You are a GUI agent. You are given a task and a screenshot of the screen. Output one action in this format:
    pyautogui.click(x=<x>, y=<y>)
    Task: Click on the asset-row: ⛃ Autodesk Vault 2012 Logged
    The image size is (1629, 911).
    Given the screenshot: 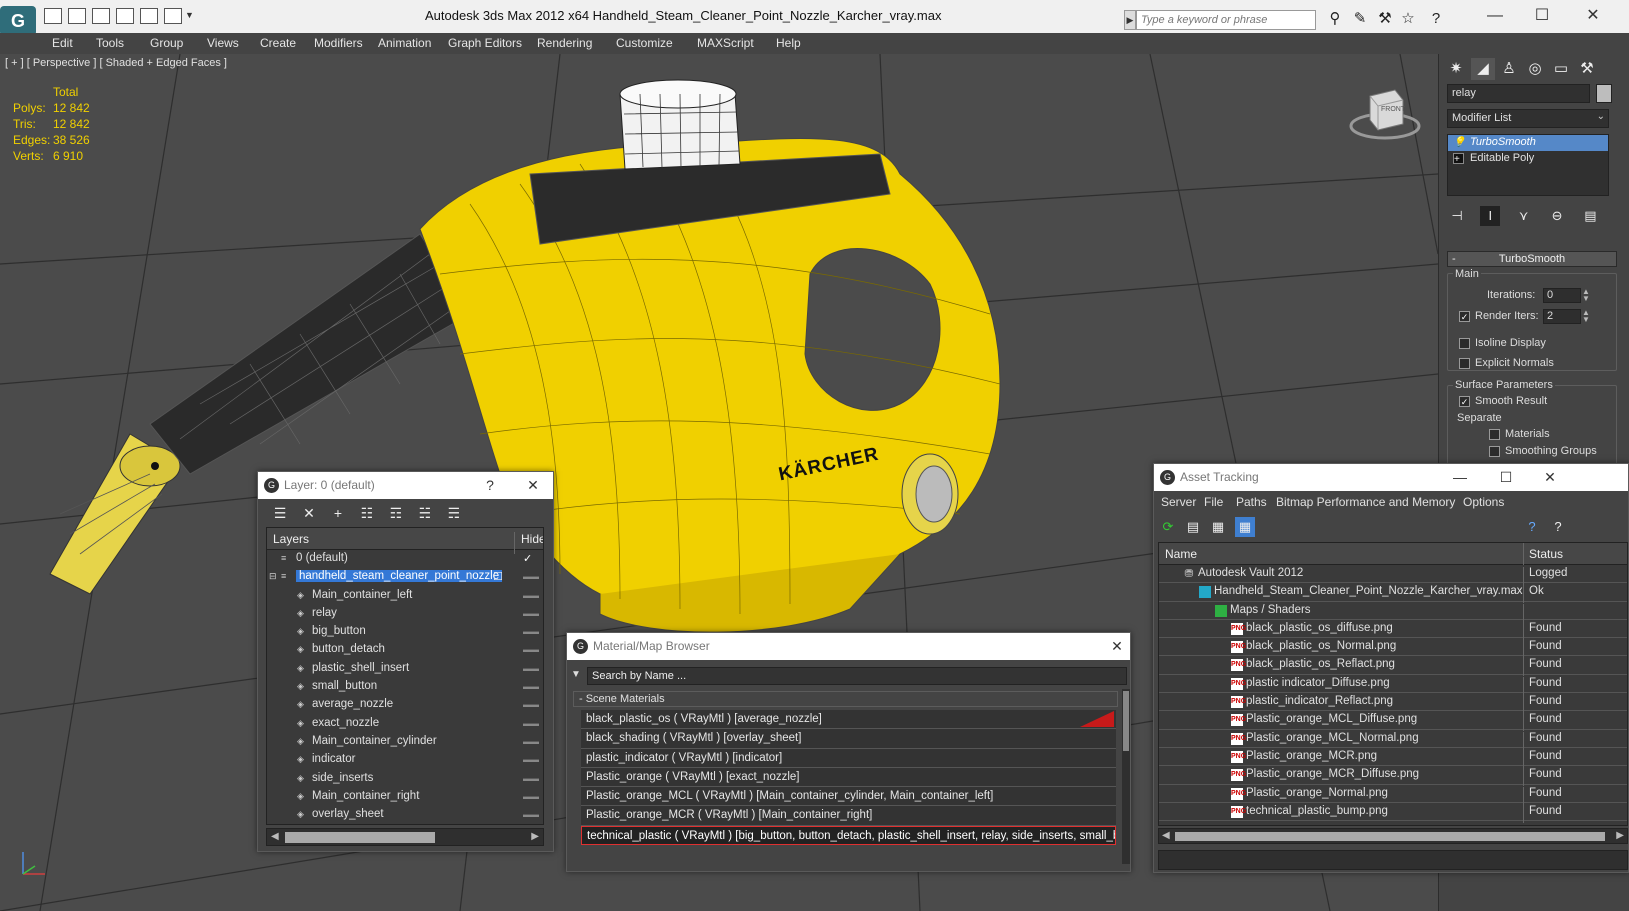 What is the action you would take?
    pyautogui.click(x=1393, y=575)
    